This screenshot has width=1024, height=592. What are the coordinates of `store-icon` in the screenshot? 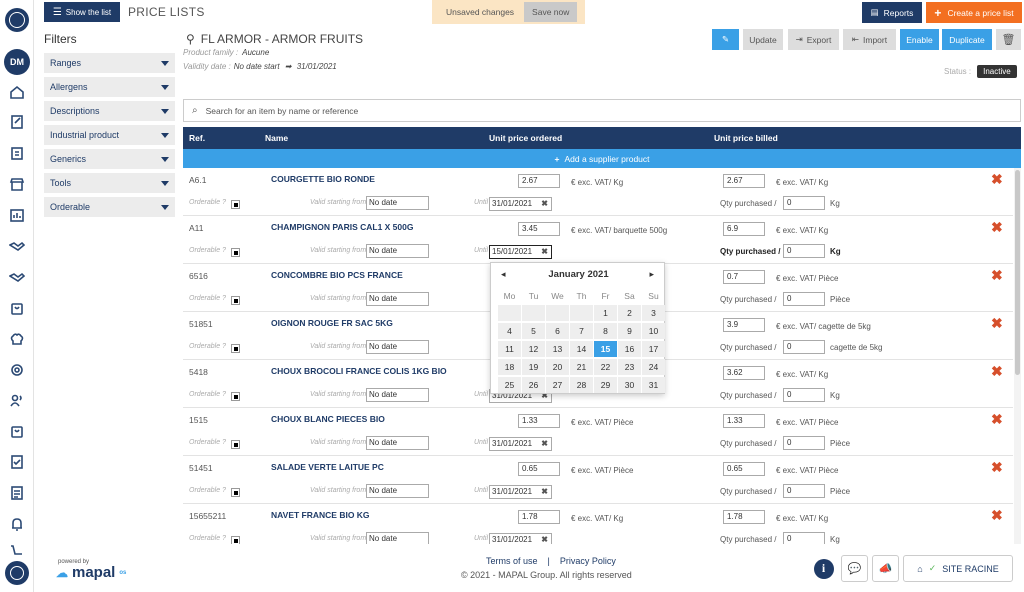 It's located at (17, 184).